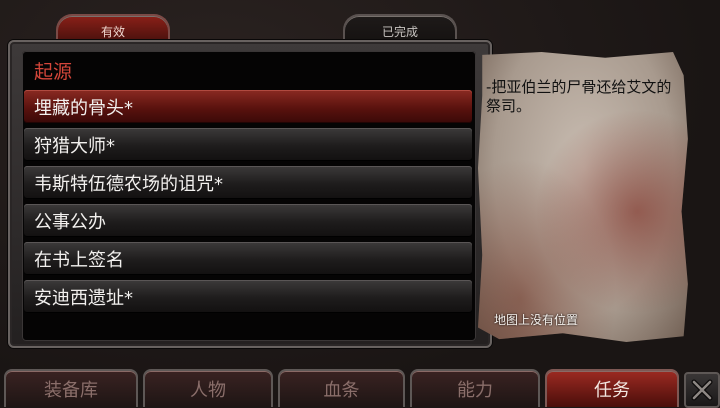  I want to click on nav-tab-label: 装备库, so click(71, 390).